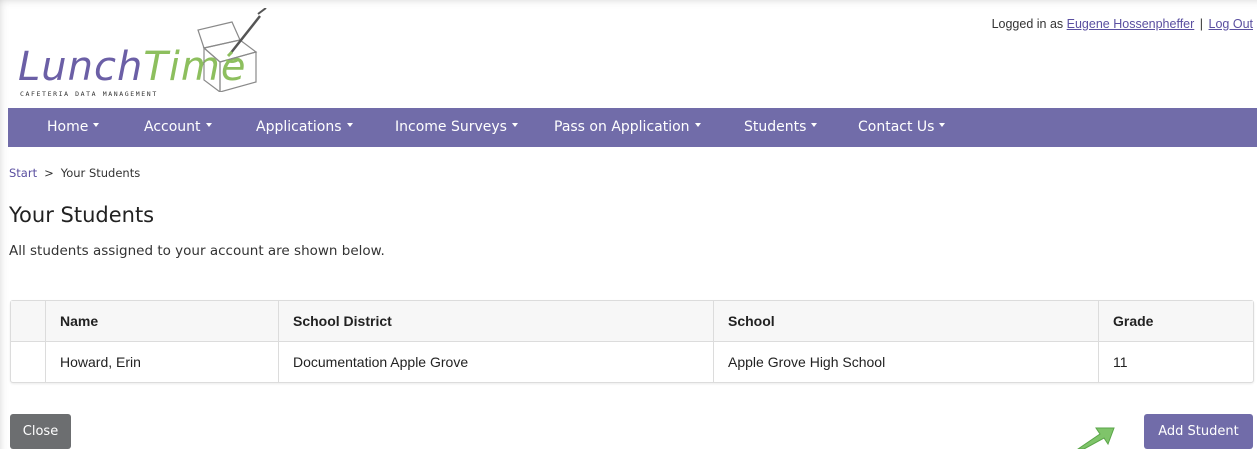 This screenshot has height=449, width=1257. Describe the element at coordinates (1027, 24) in the screenshot. I see `logged-in-prefix: Logged in as` at that location.